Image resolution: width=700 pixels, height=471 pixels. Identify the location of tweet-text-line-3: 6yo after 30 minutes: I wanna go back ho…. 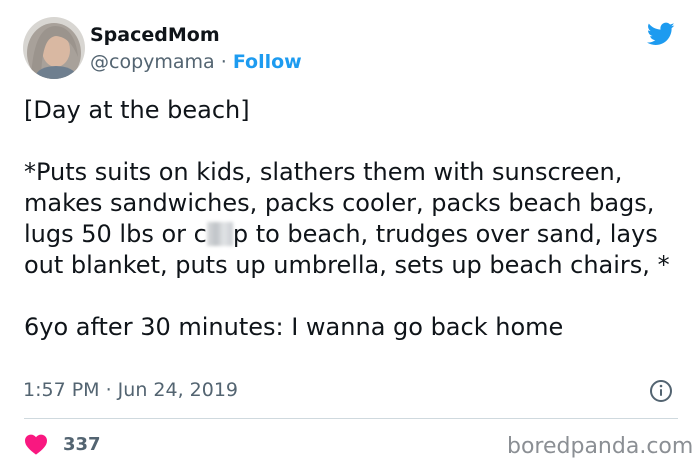
(294, 327).